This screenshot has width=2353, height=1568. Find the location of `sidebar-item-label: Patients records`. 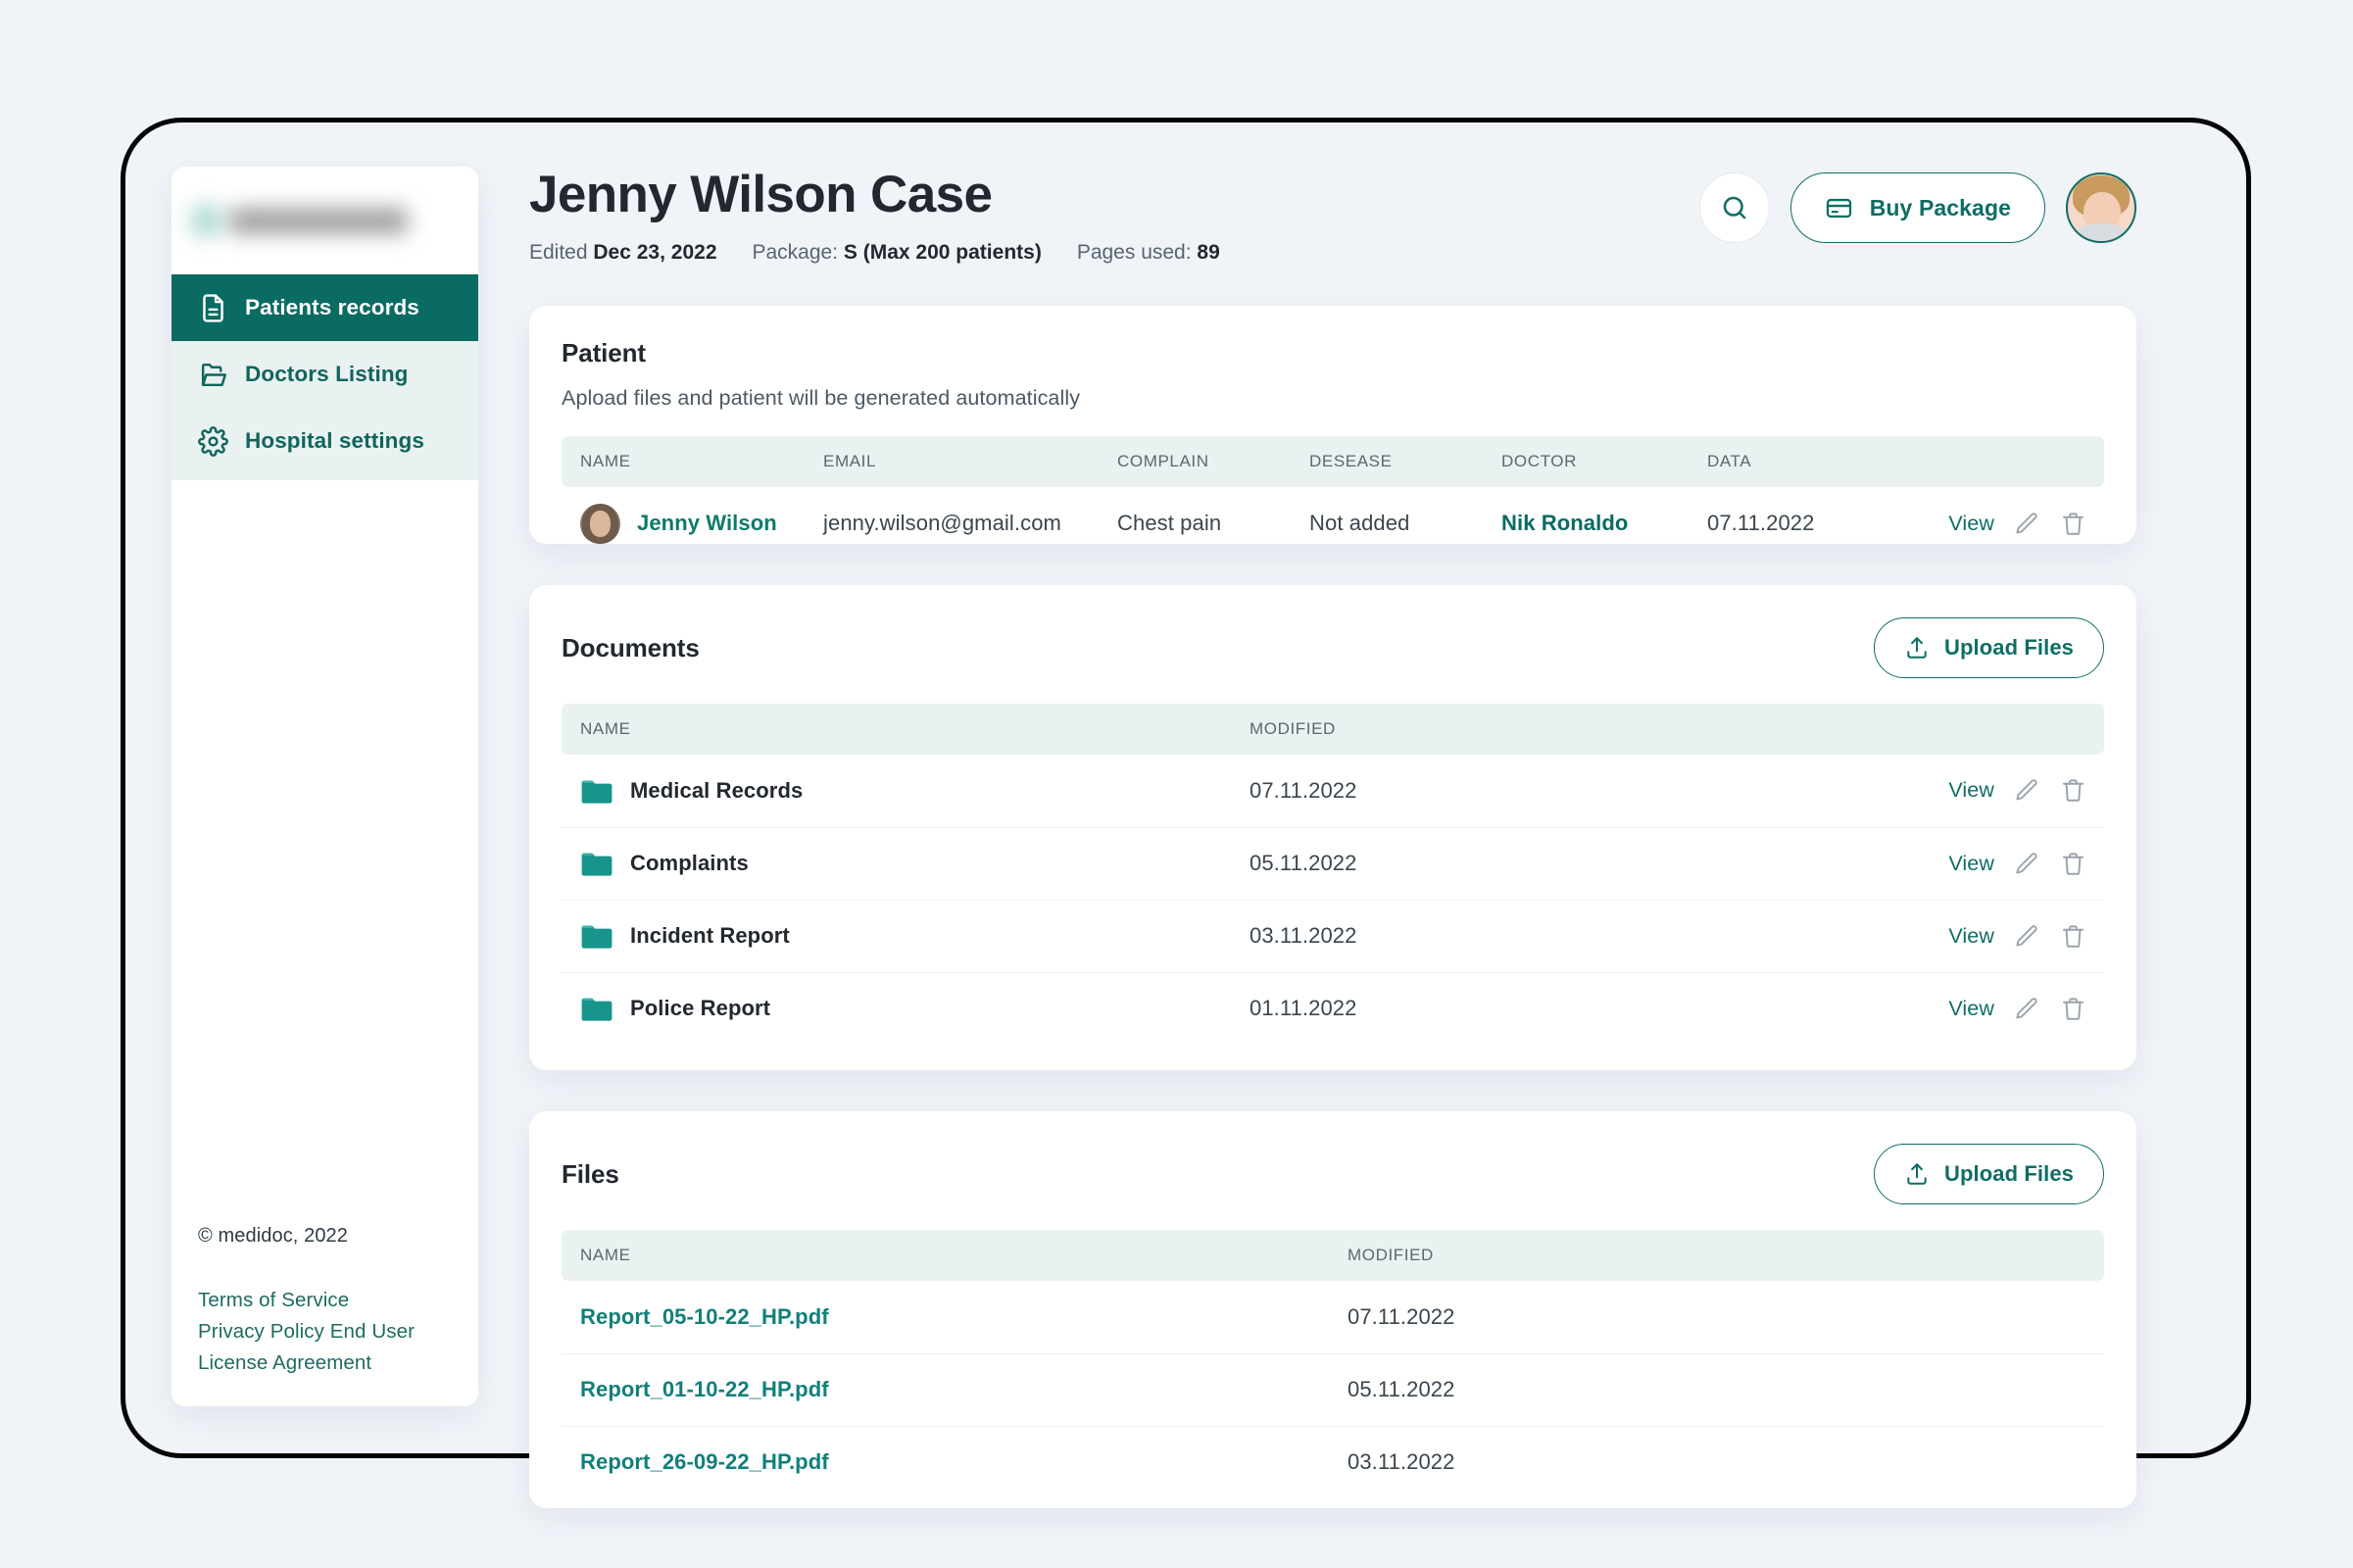

sidebar-item-label: Patients records is located at coordinates (332, 307).